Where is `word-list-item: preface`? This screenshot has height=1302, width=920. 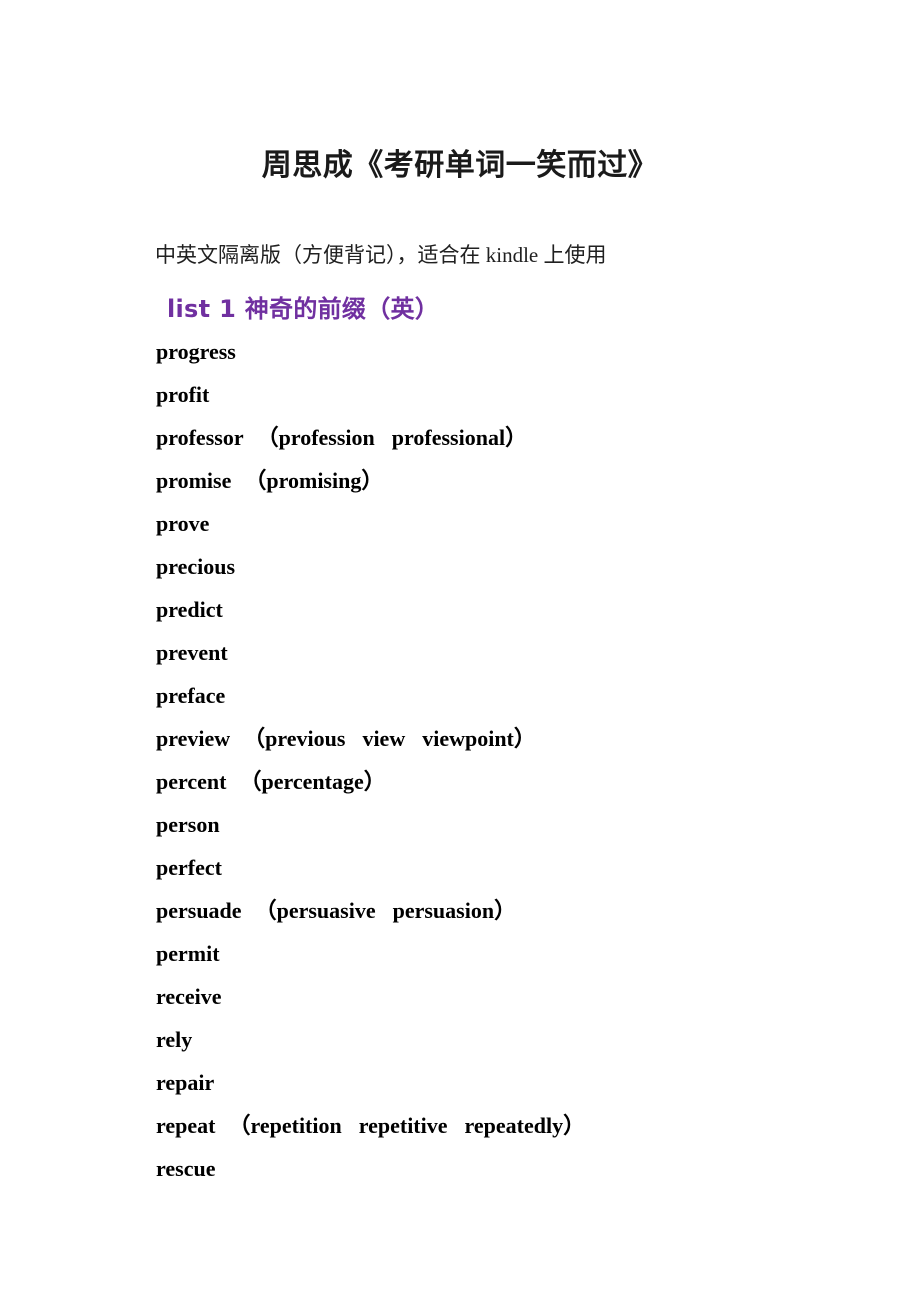 word-list-item: preface is located at coordinates (516, 695).